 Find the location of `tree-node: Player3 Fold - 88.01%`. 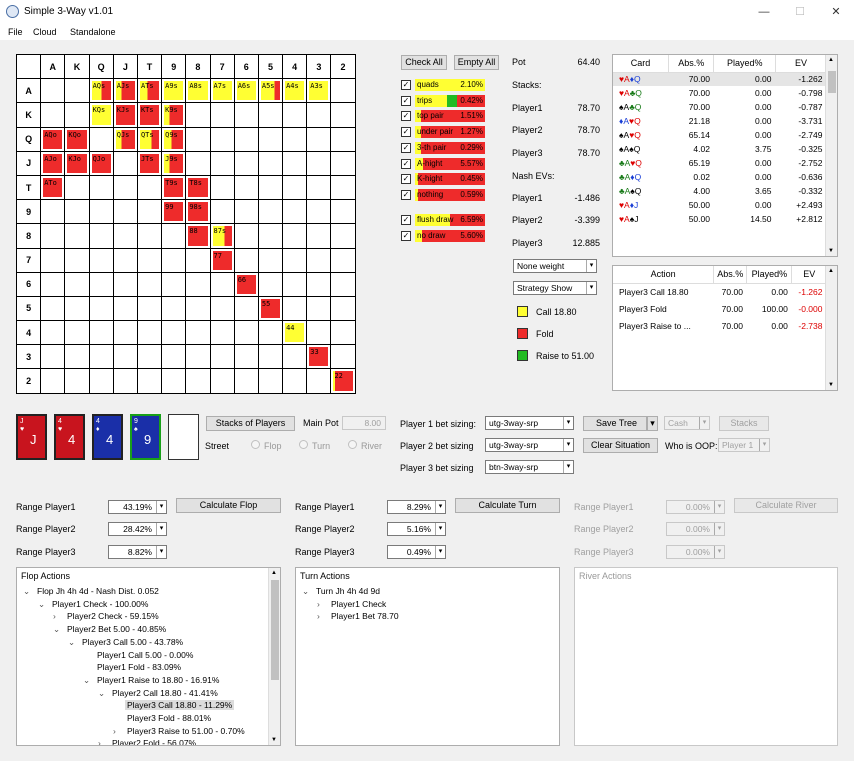

tree-node: Player3 Fold - 88.01% is located at coordinates (169, 718).